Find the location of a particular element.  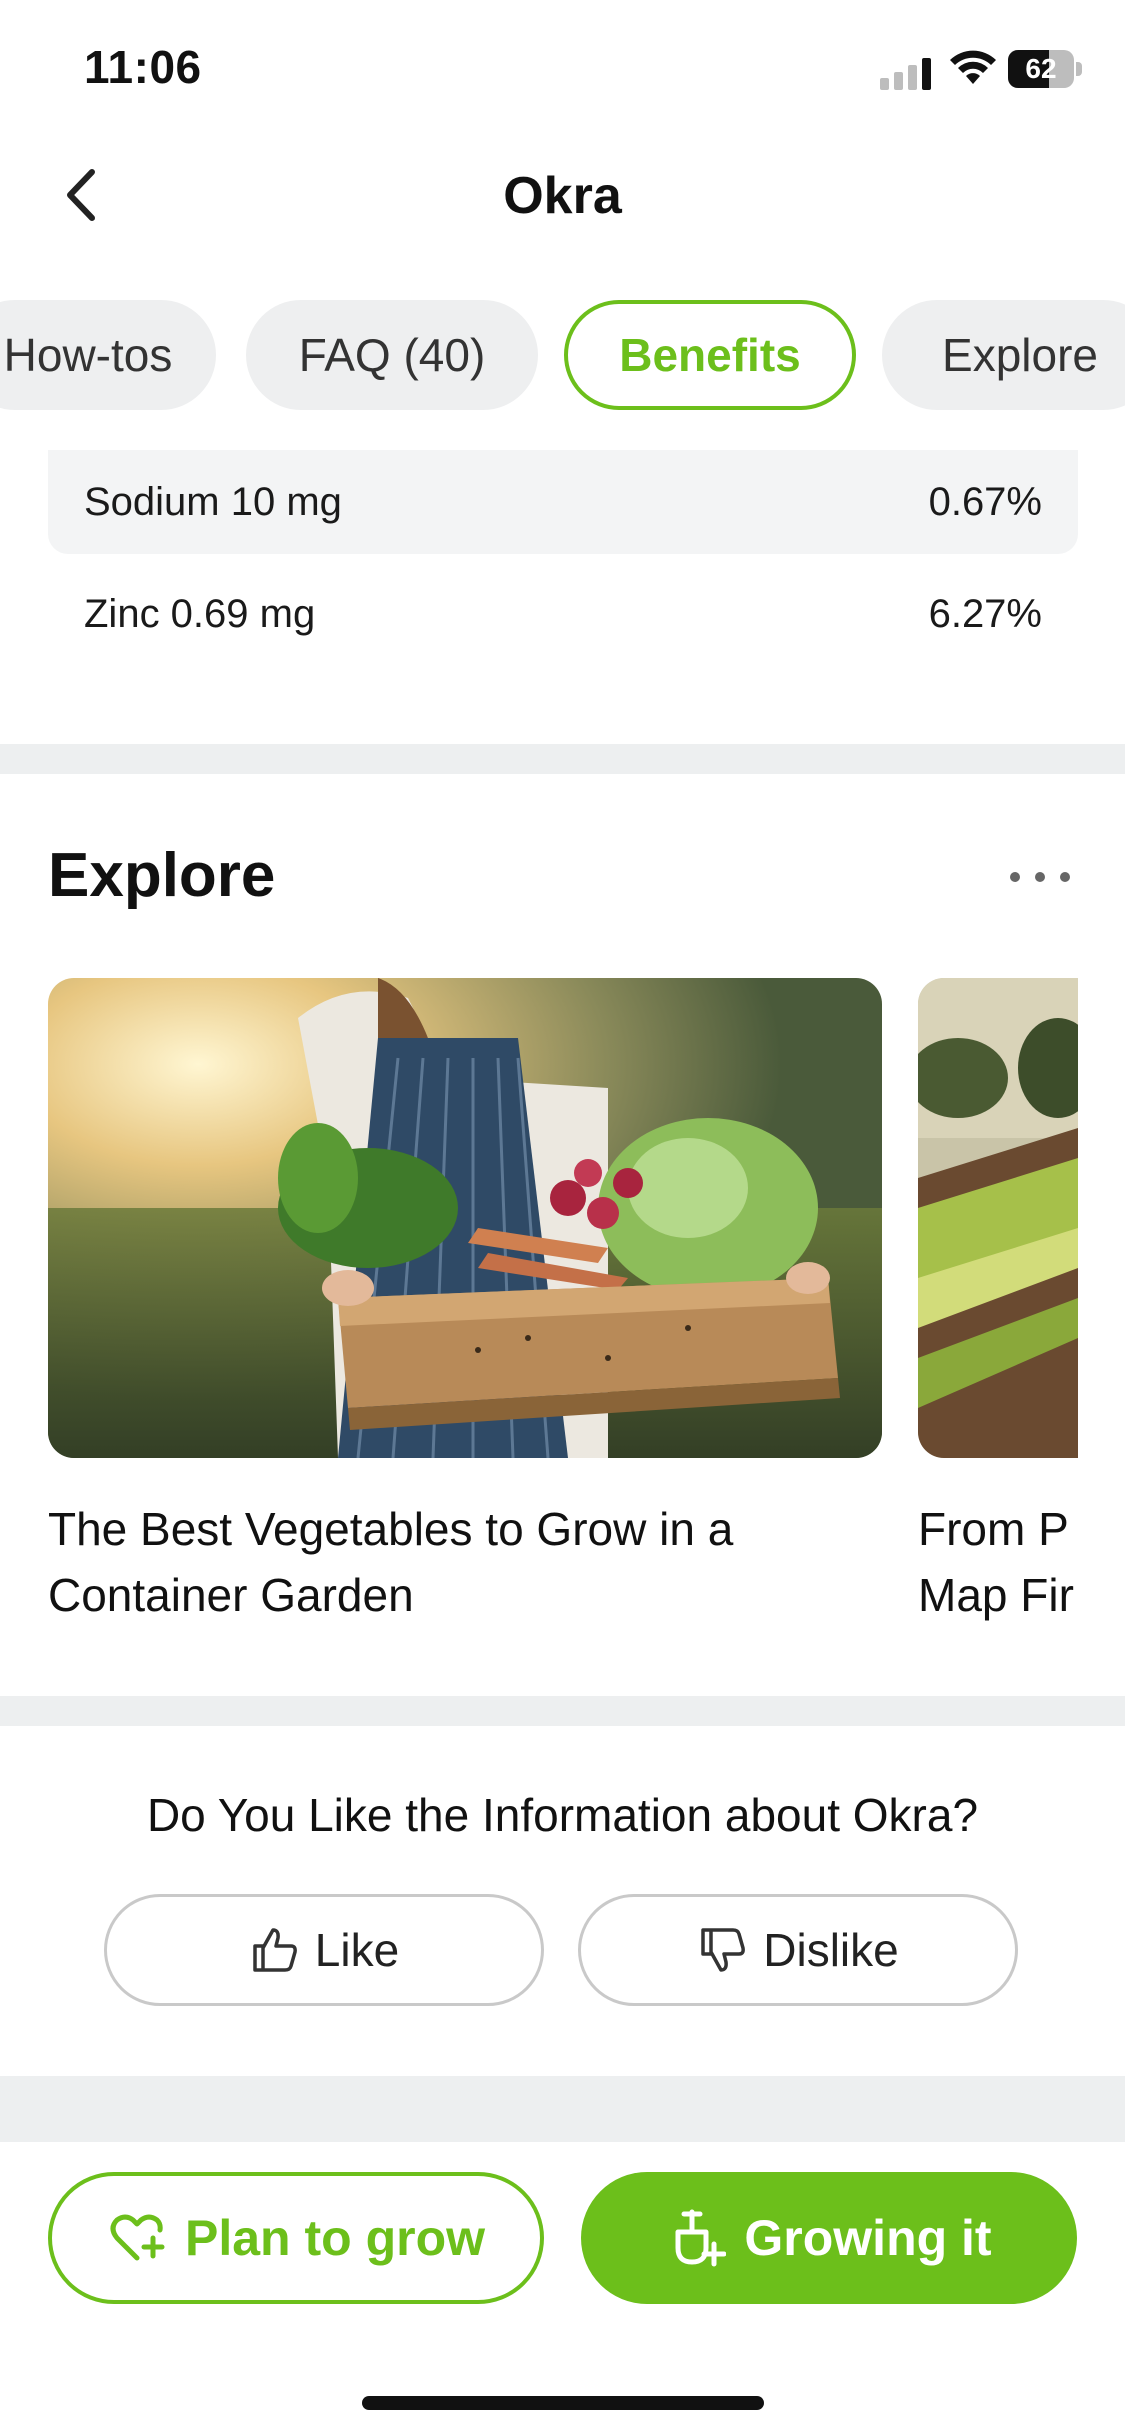

tab-explore: Explore is located at coordinates (1003, 355).